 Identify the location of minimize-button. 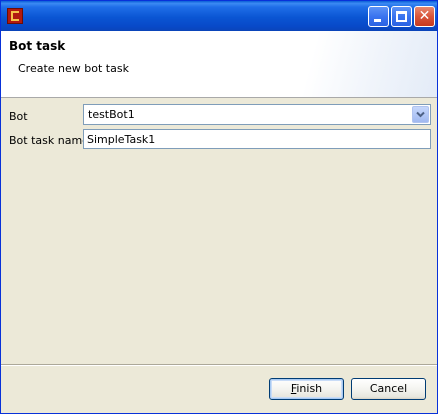
(378, 16).